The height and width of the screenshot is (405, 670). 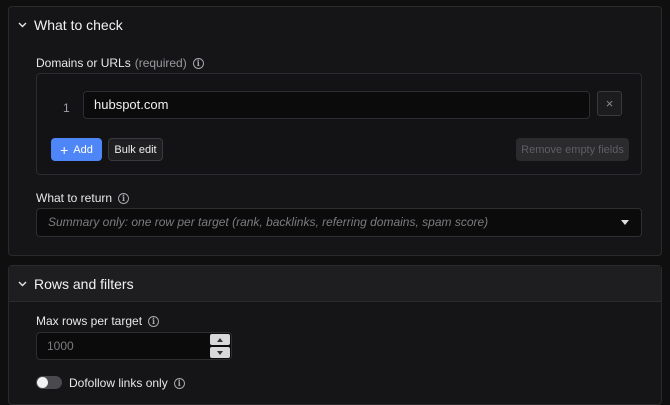 I want to click on dofollow-label-text: Dofollow links only, so click(x=118, y=383).